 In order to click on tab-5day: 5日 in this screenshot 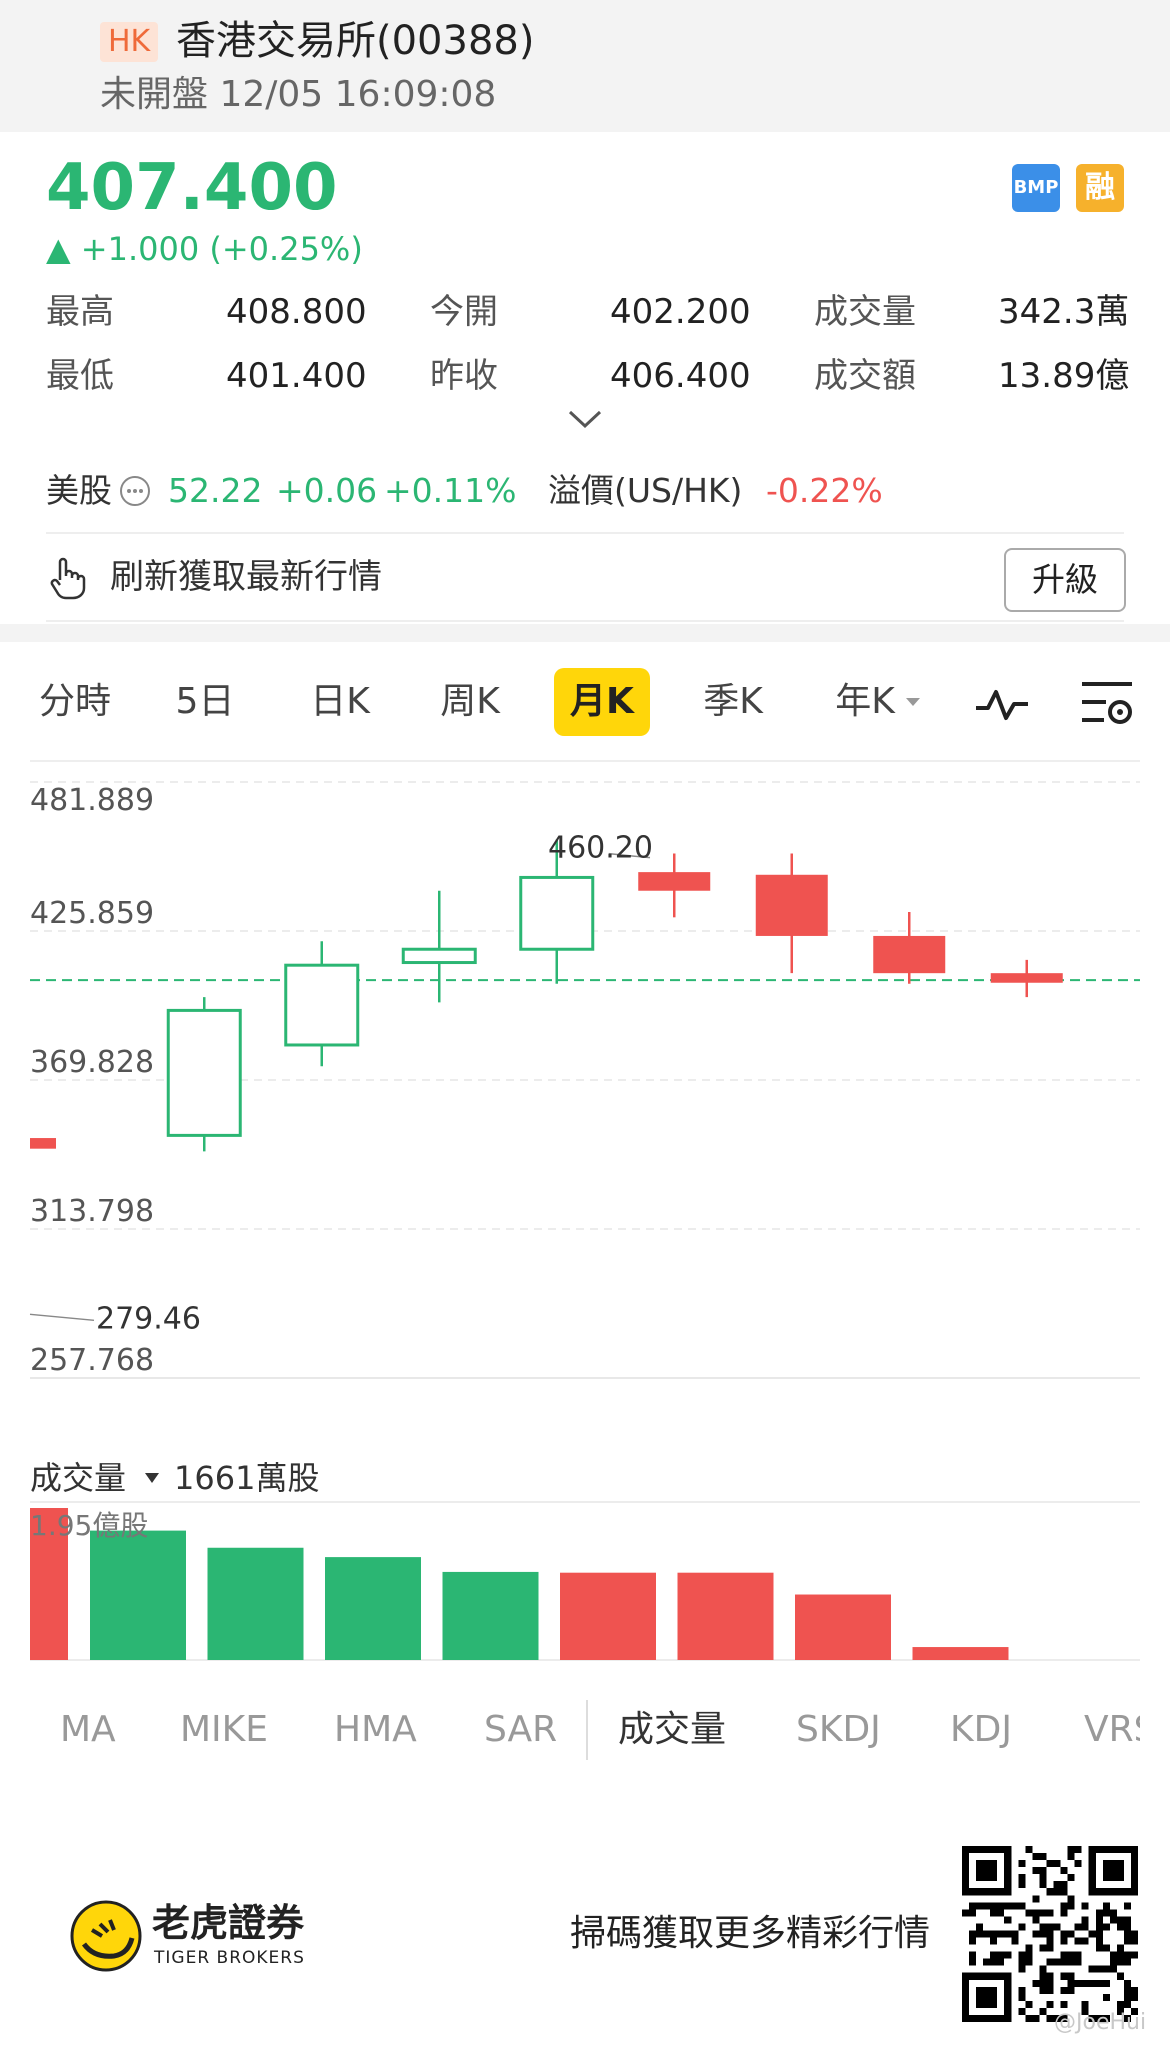, I will do `click(205, 702)`.